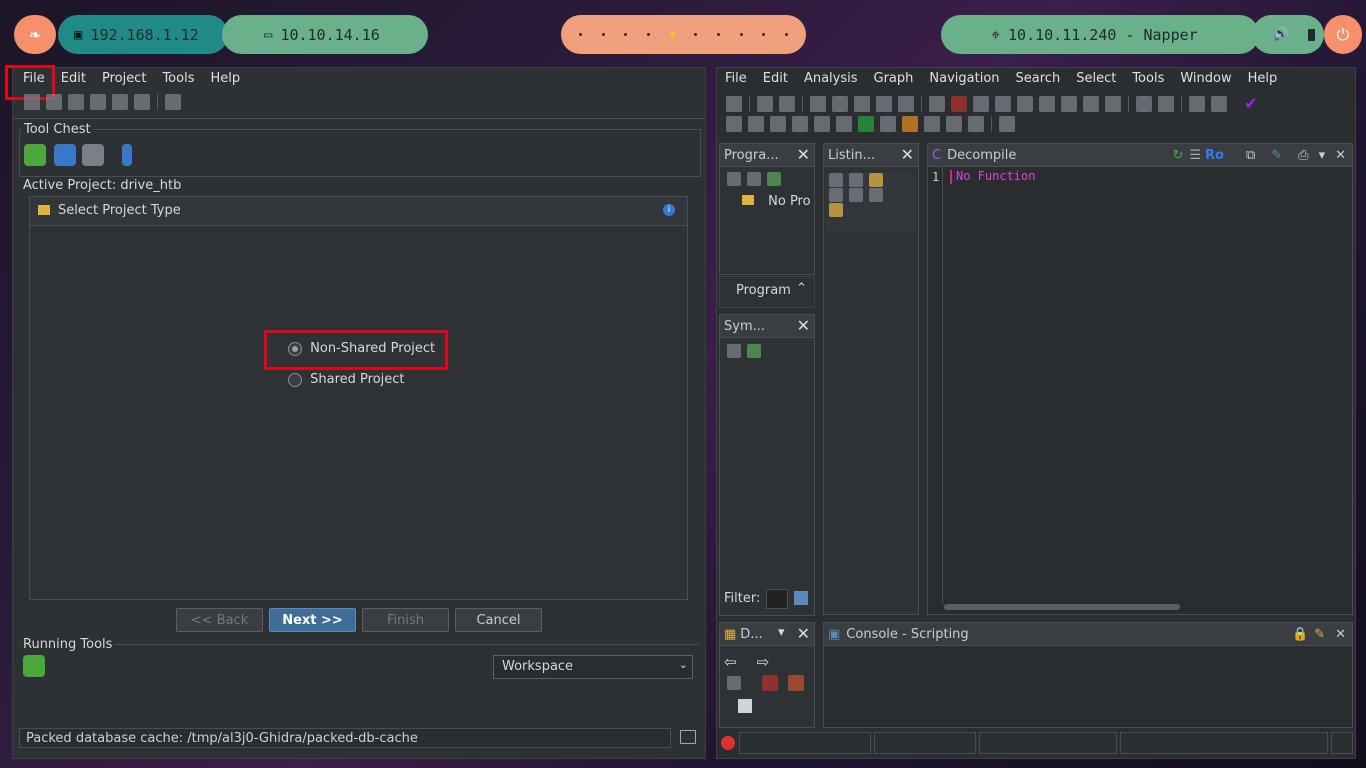 The height and width of the screenshot is (768, 1366). What do you see at coordinates (836, 209) in the screenshot?
I see `bookmark-icon` at bounding box center [836, 209].